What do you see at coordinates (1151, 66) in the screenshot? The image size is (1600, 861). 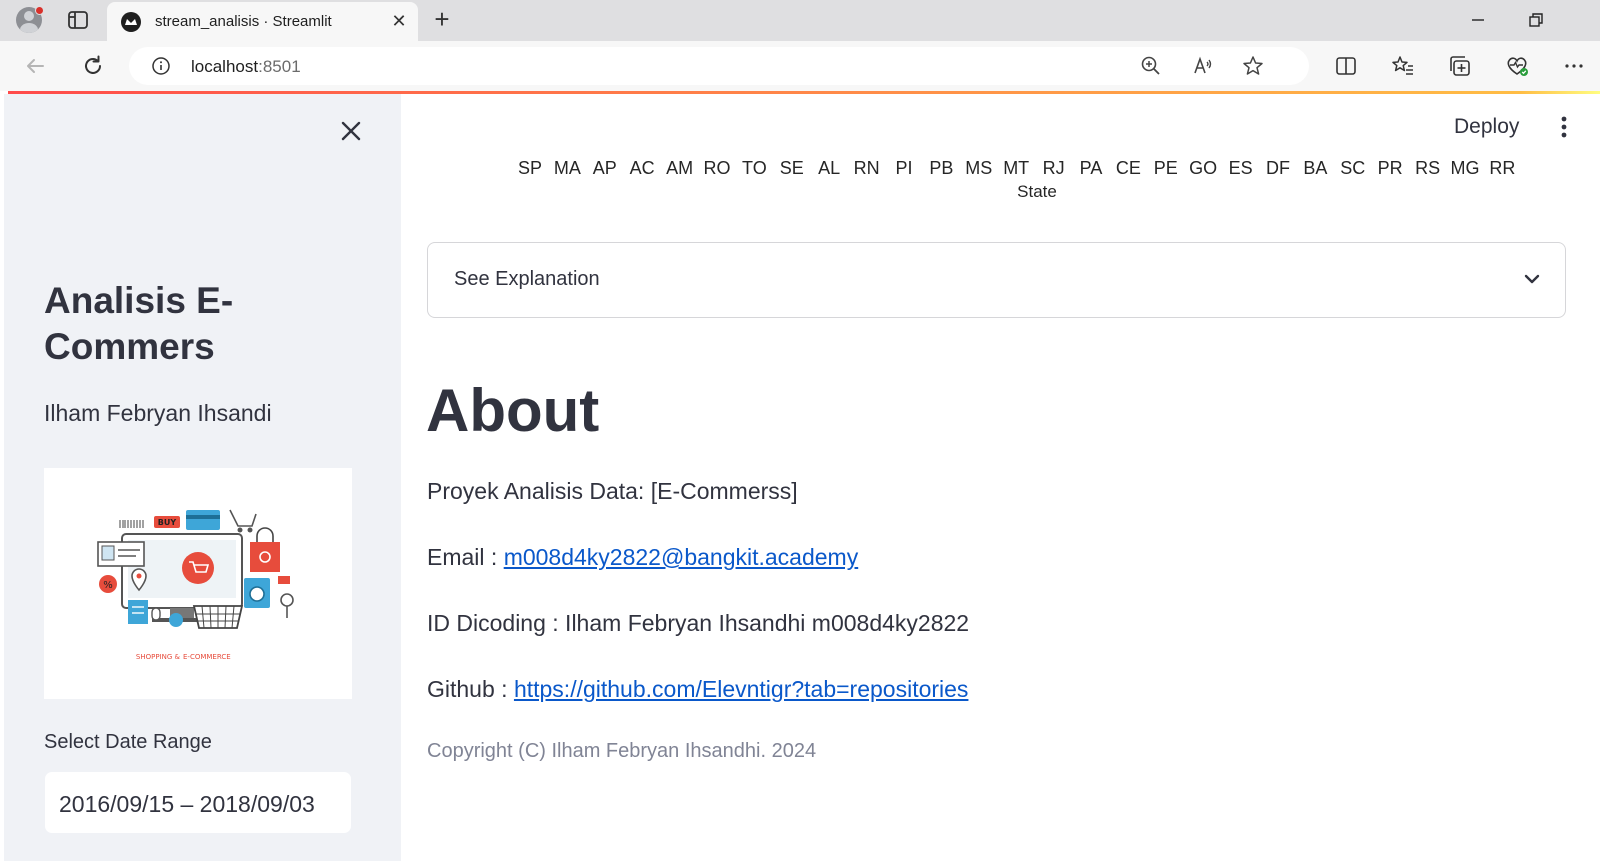 I see `zoom-icon` at bounding box center [1151, 66].